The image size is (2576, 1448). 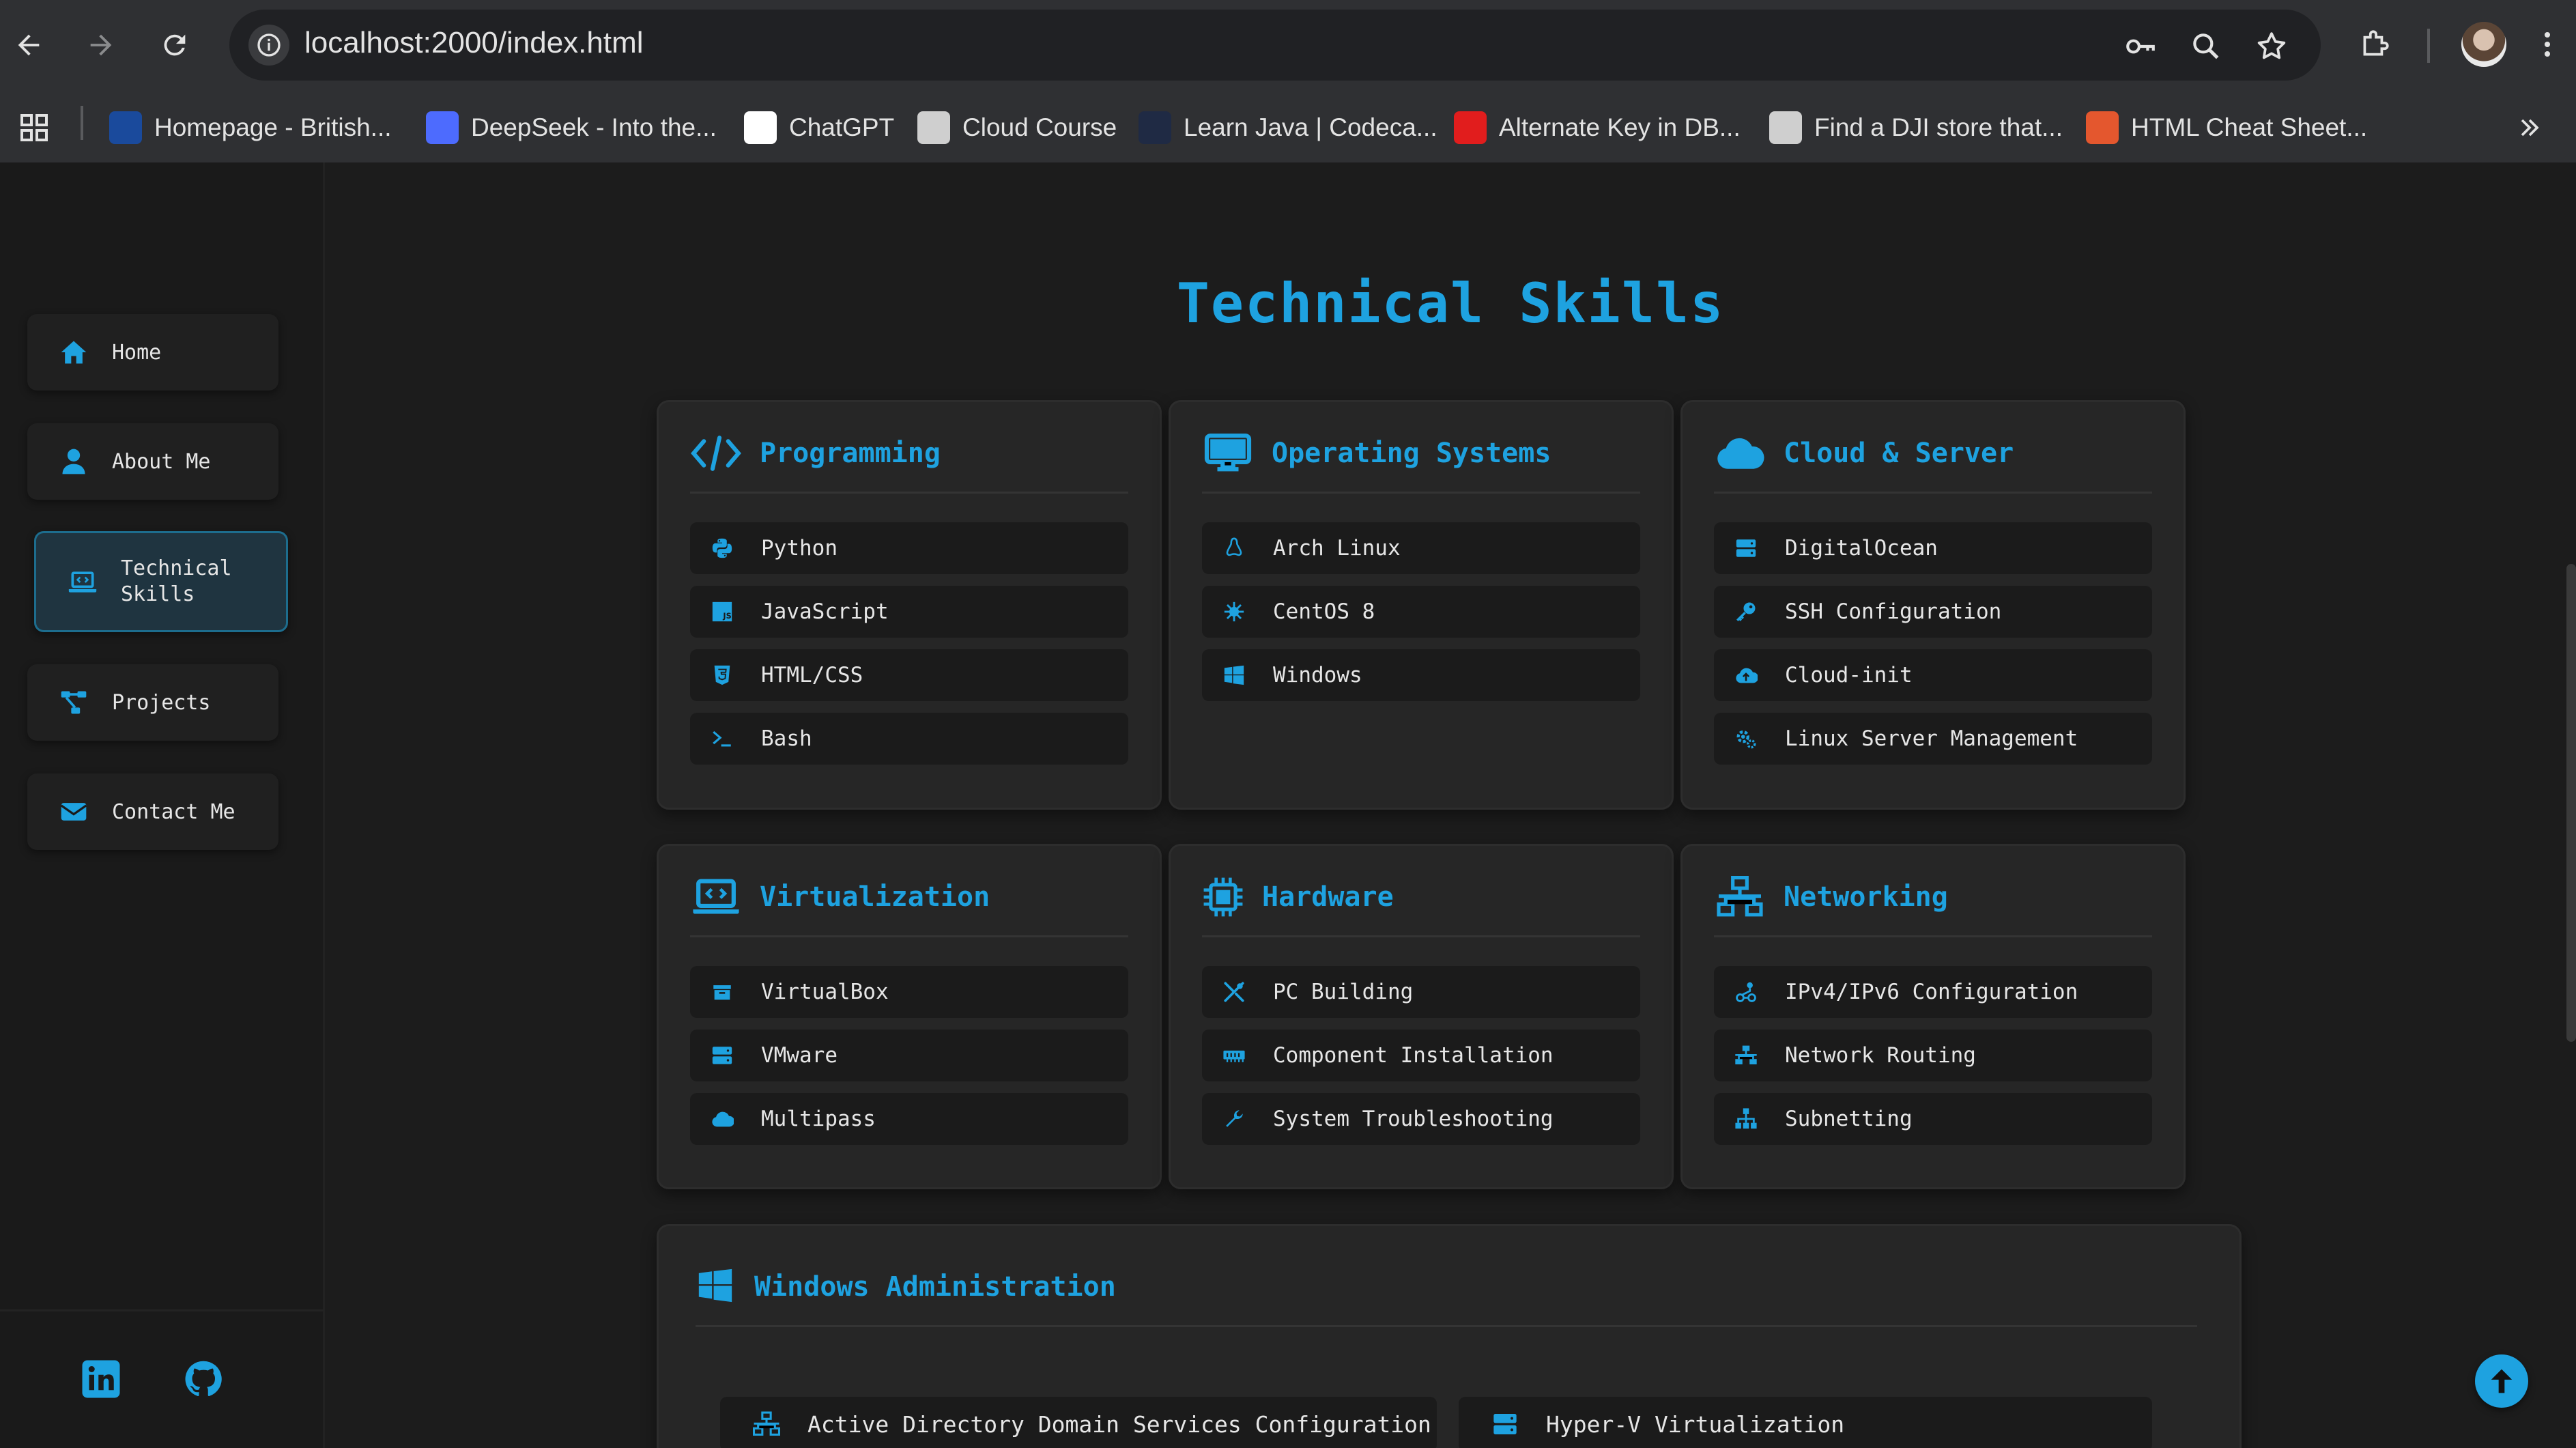 I want to click on wrench-icon, so click(x=1234, y=1118).